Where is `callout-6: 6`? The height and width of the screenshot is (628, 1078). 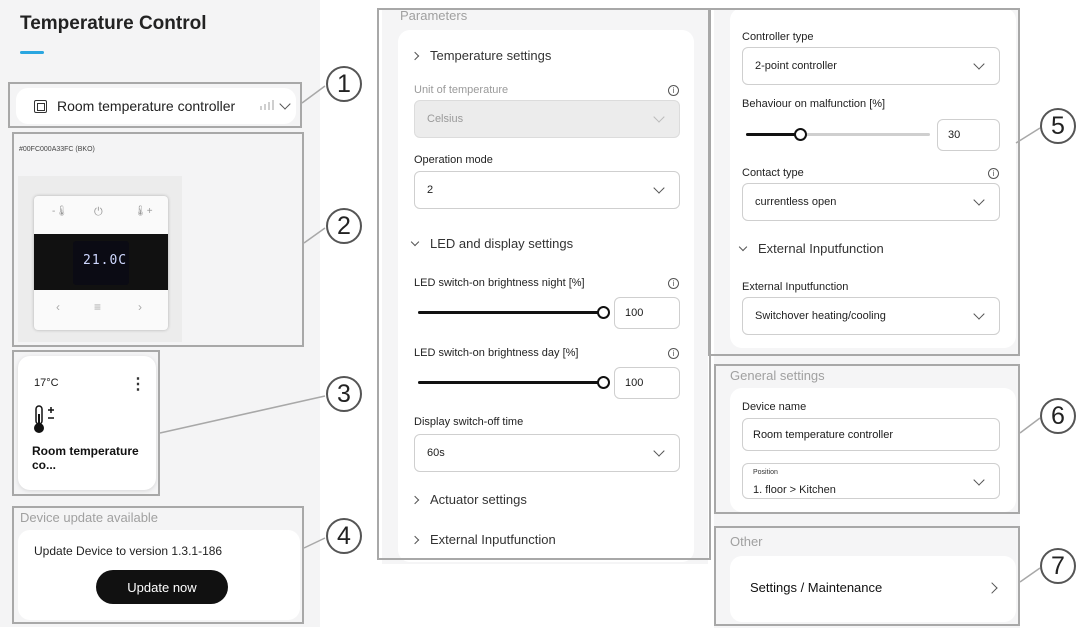 callout-6: 6 is located at coordinates (1058, 416).